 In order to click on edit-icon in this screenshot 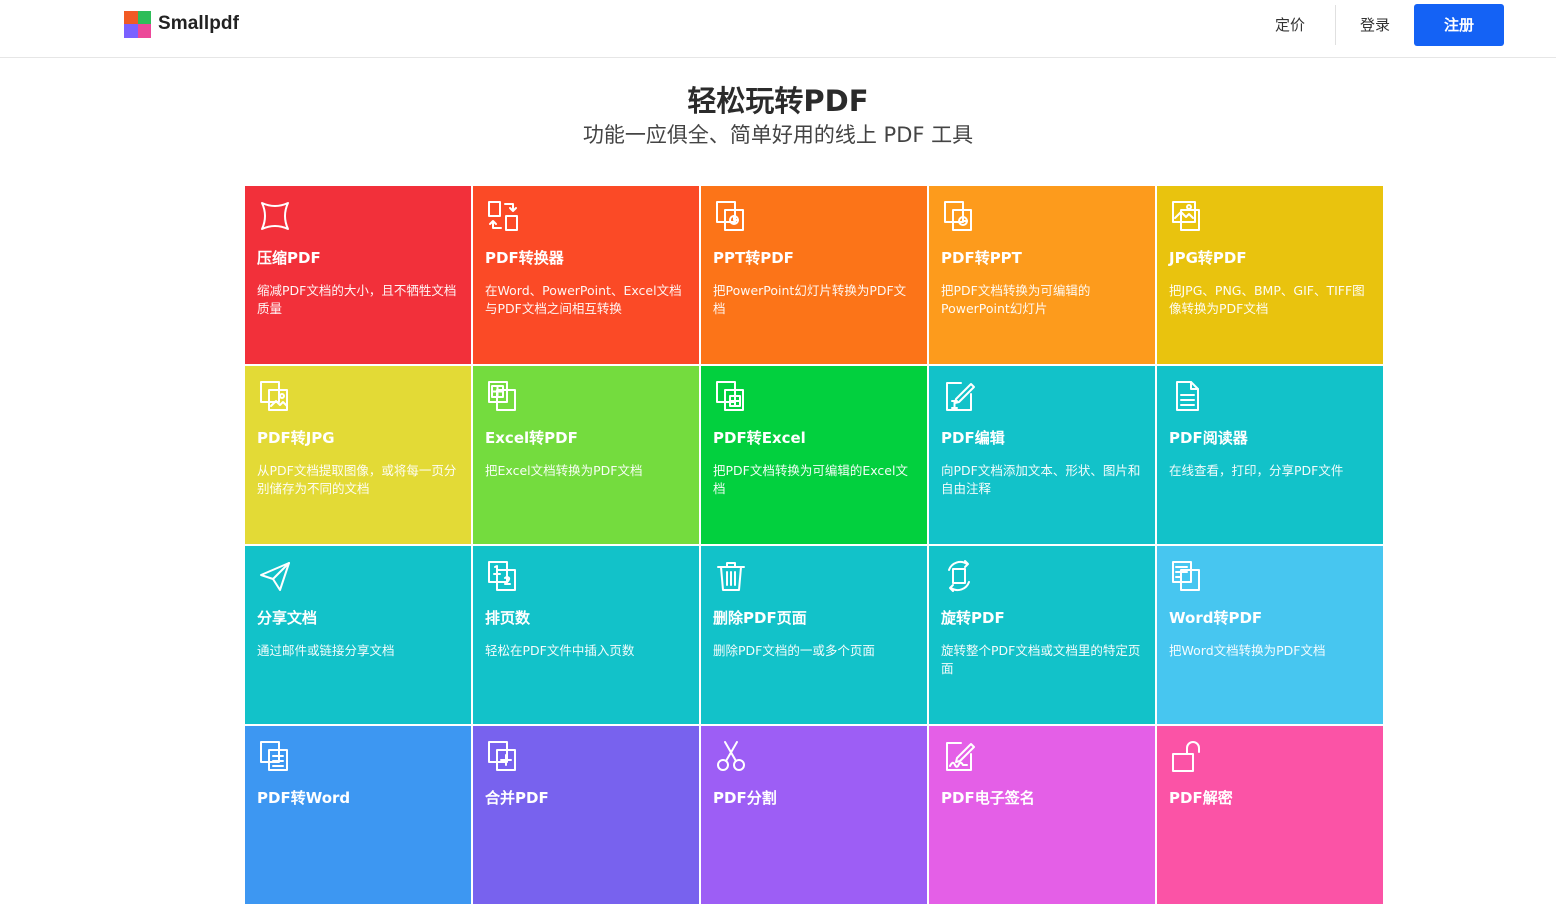, I will do `click(959, 396)`.